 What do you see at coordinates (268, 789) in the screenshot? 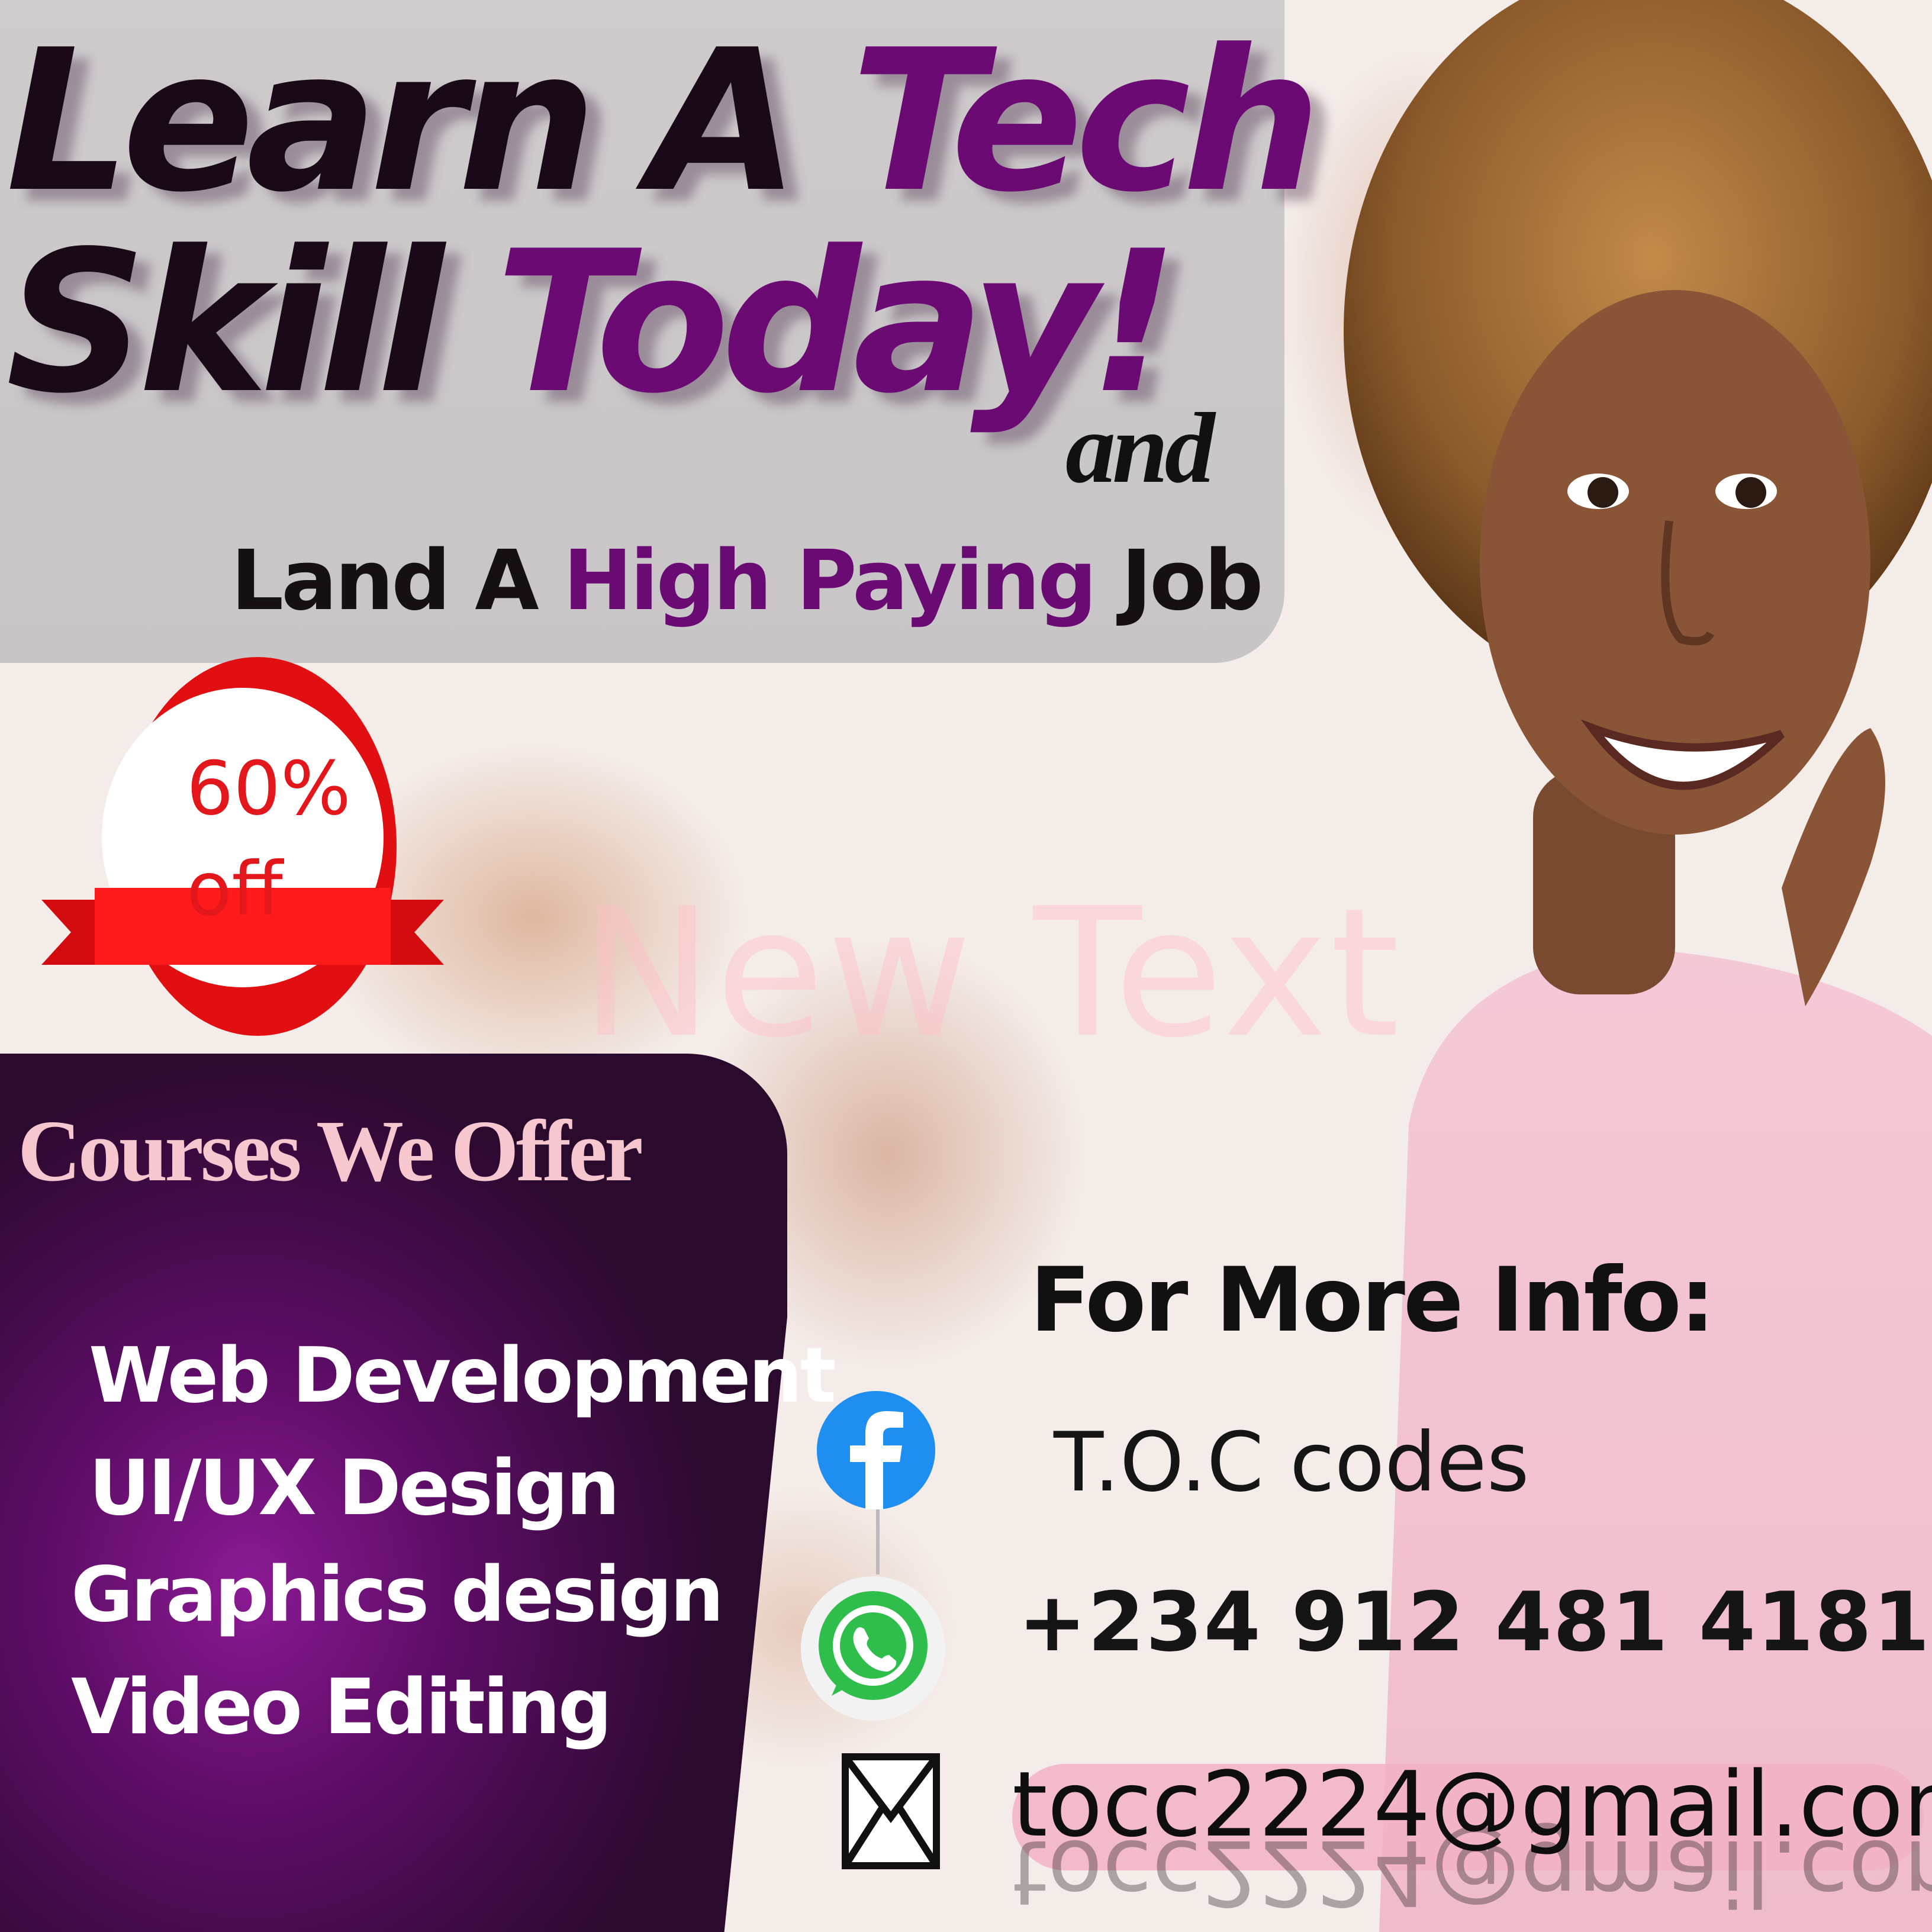
I see `discount-percent: 60%` at bounding box center [268, 789].